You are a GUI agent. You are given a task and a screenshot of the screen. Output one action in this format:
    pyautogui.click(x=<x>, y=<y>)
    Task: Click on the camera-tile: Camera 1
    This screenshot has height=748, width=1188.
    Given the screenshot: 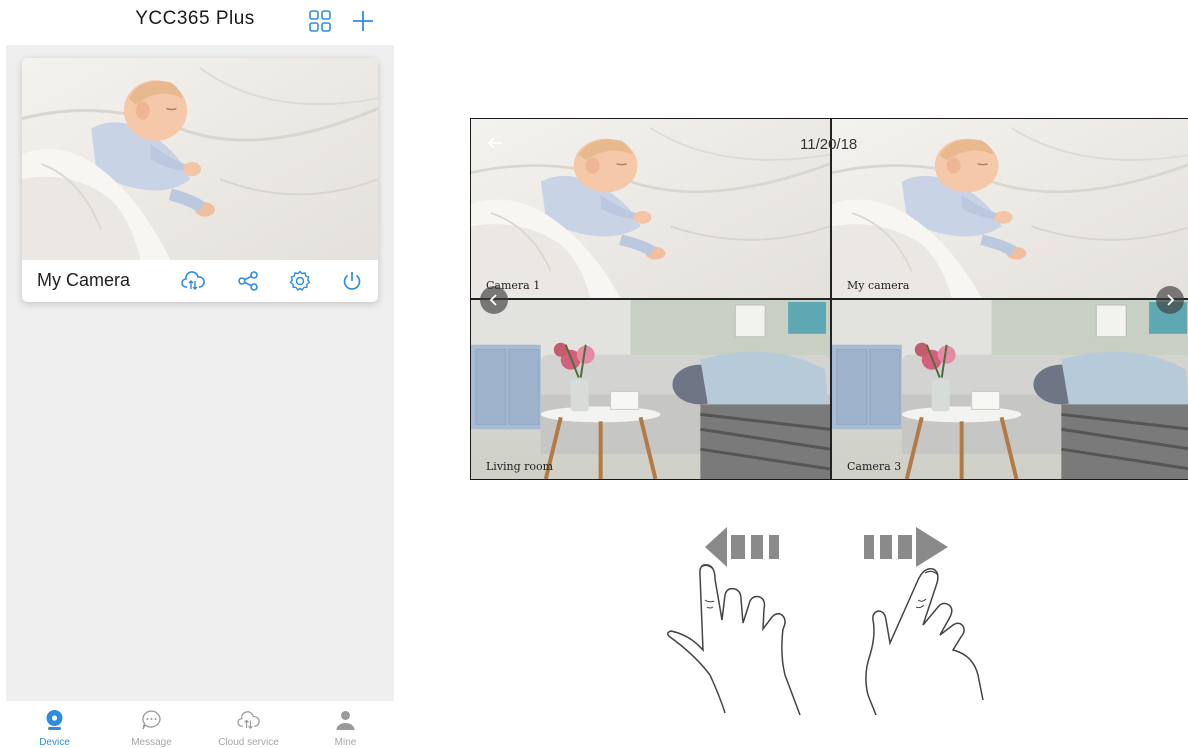 What is the action you would take?
    pyautogui.click(x=650, y=208)
    